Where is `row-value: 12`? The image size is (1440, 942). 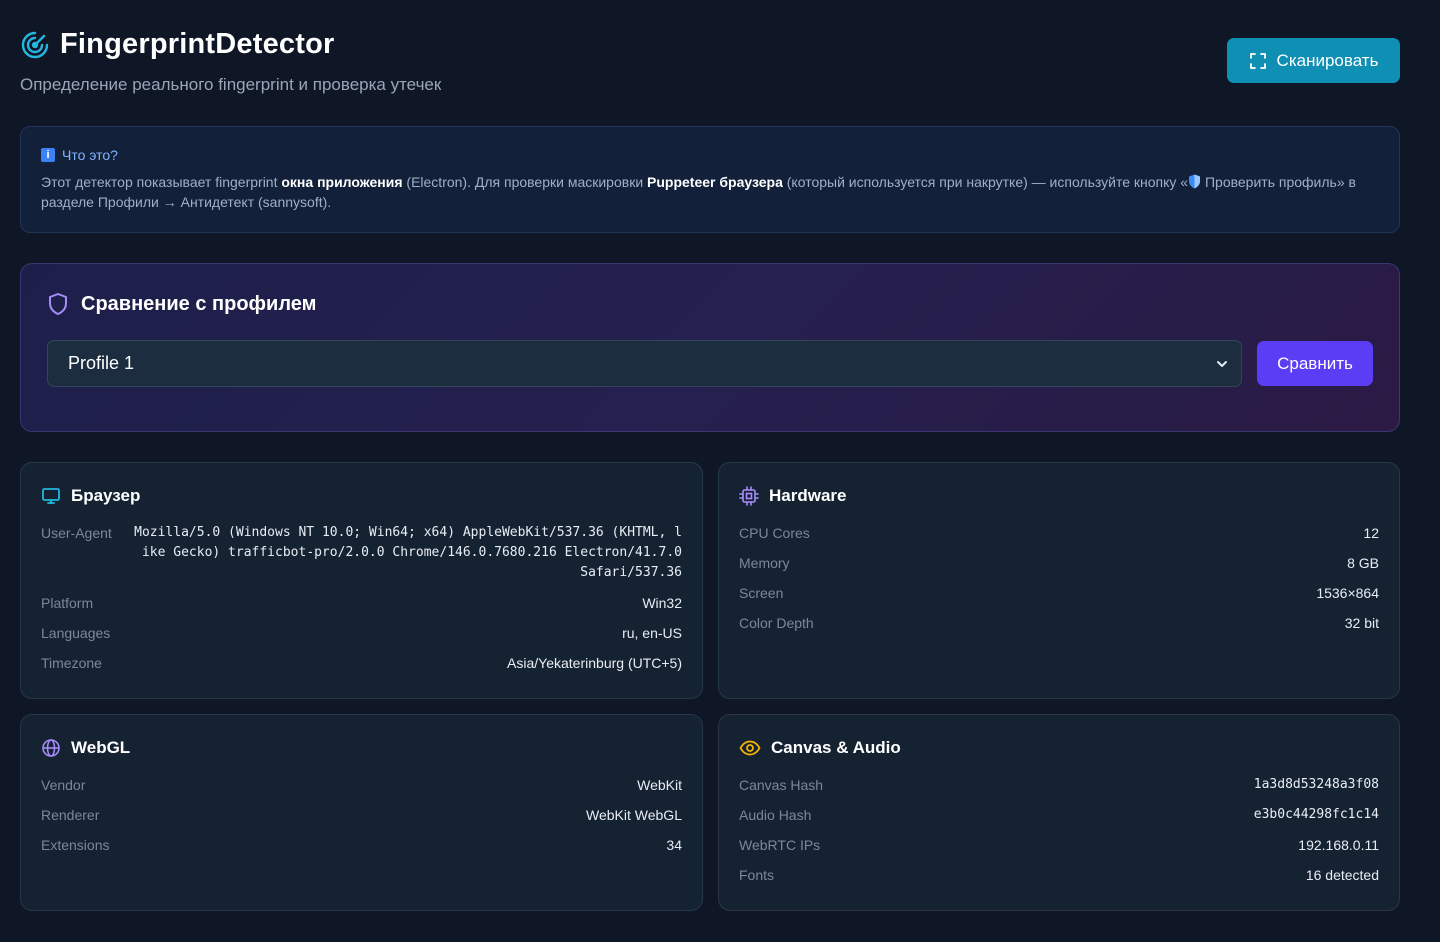 row-value: 12 is located at coordinates (1371, 533).